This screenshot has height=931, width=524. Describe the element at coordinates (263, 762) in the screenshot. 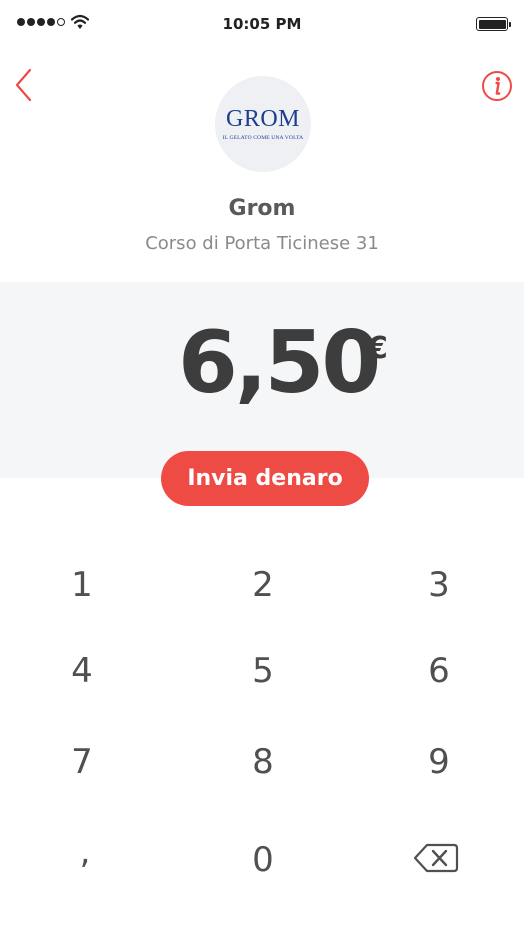

I see `keypad-key-8: 8` at that location.